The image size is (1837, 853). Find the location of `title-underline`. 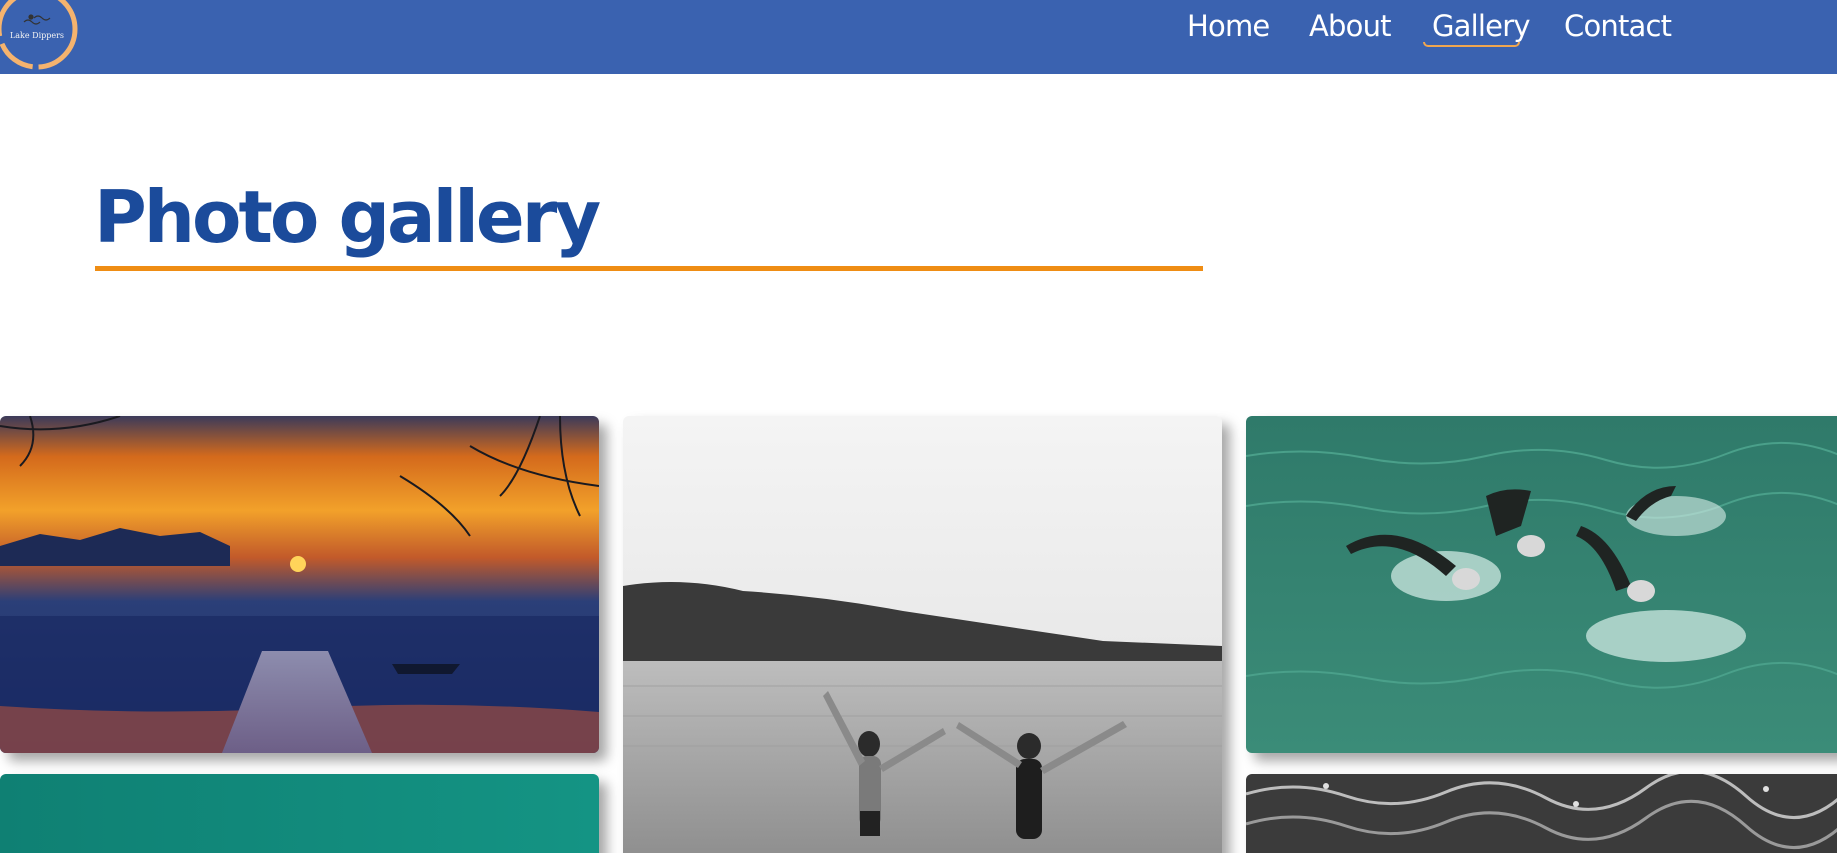

title-underline is located at coordinates (649, 268).